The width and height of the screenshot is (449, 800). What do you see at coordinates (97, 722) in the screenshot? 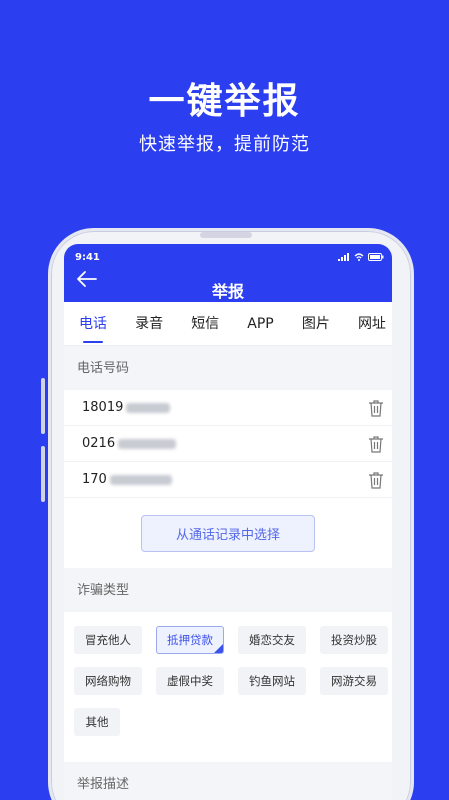
I see `fraud-type-other: 其他` at bounding box center [97, 722].